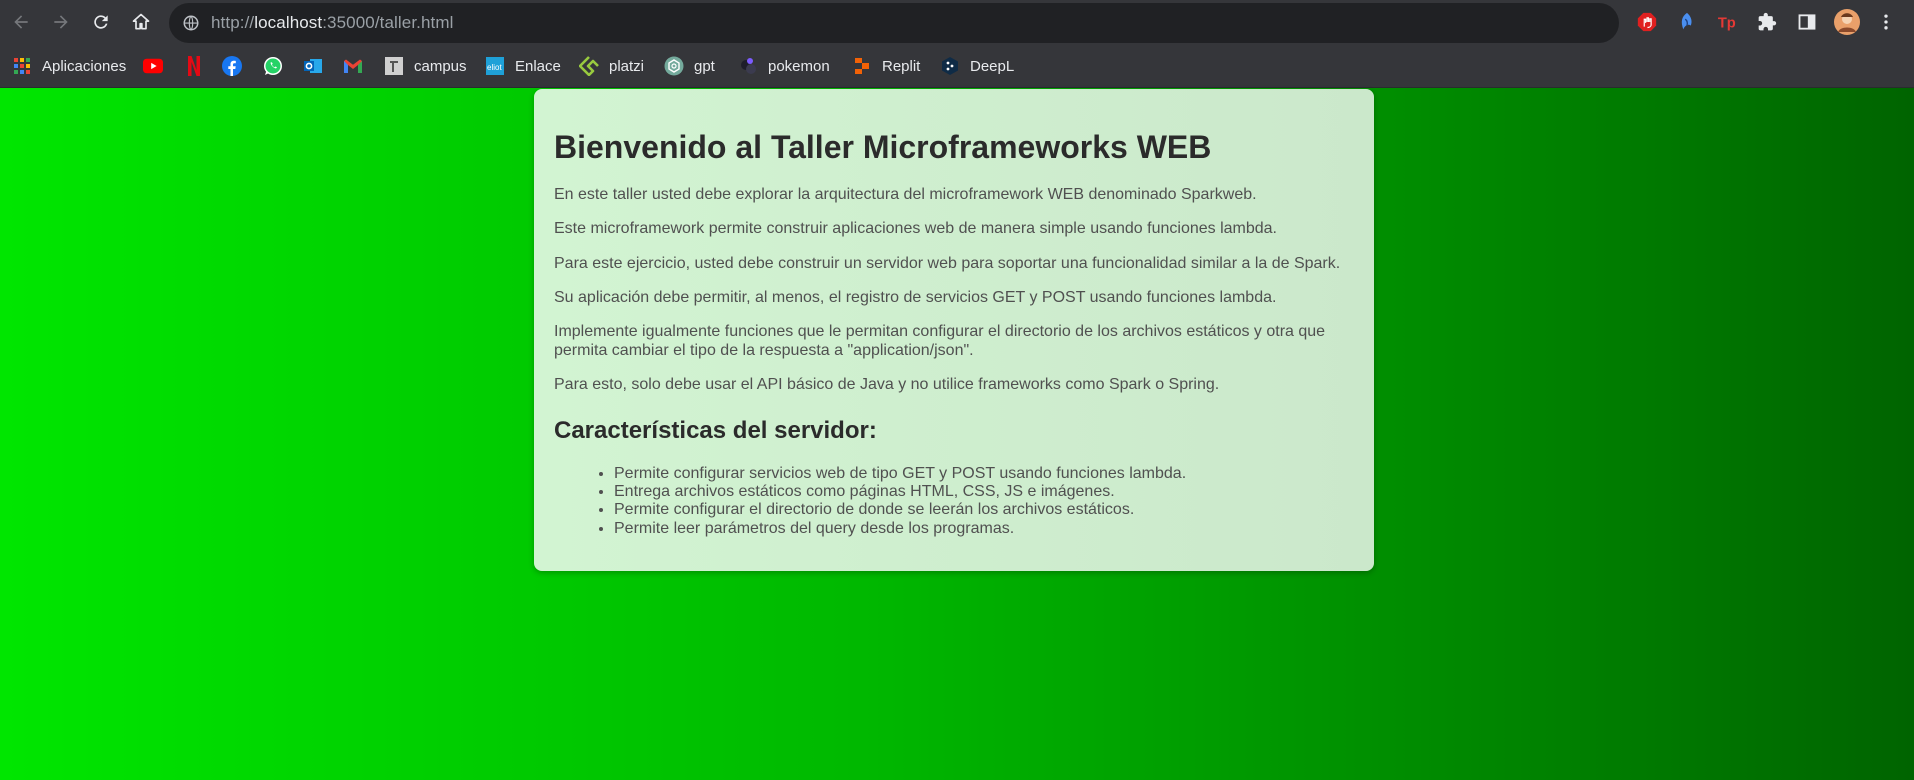 This screenshot has height=780, width=1914. I want to click on puzzle-extensions-icon, so click(1767, 22).